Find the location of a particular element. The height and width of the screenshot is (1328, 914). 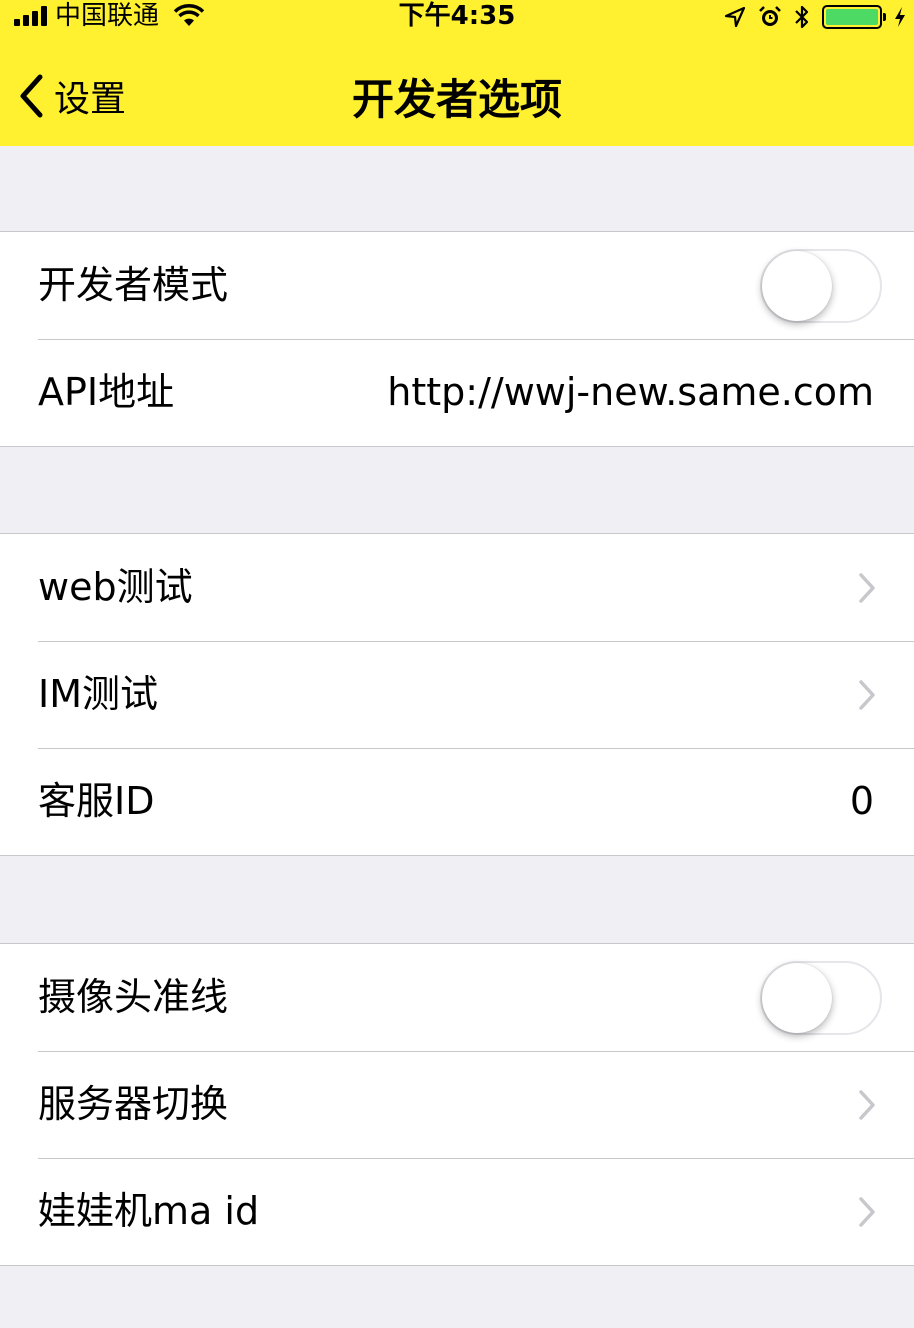

developer-mode-label: 开发者模式 is located at coordinates (133, 285).